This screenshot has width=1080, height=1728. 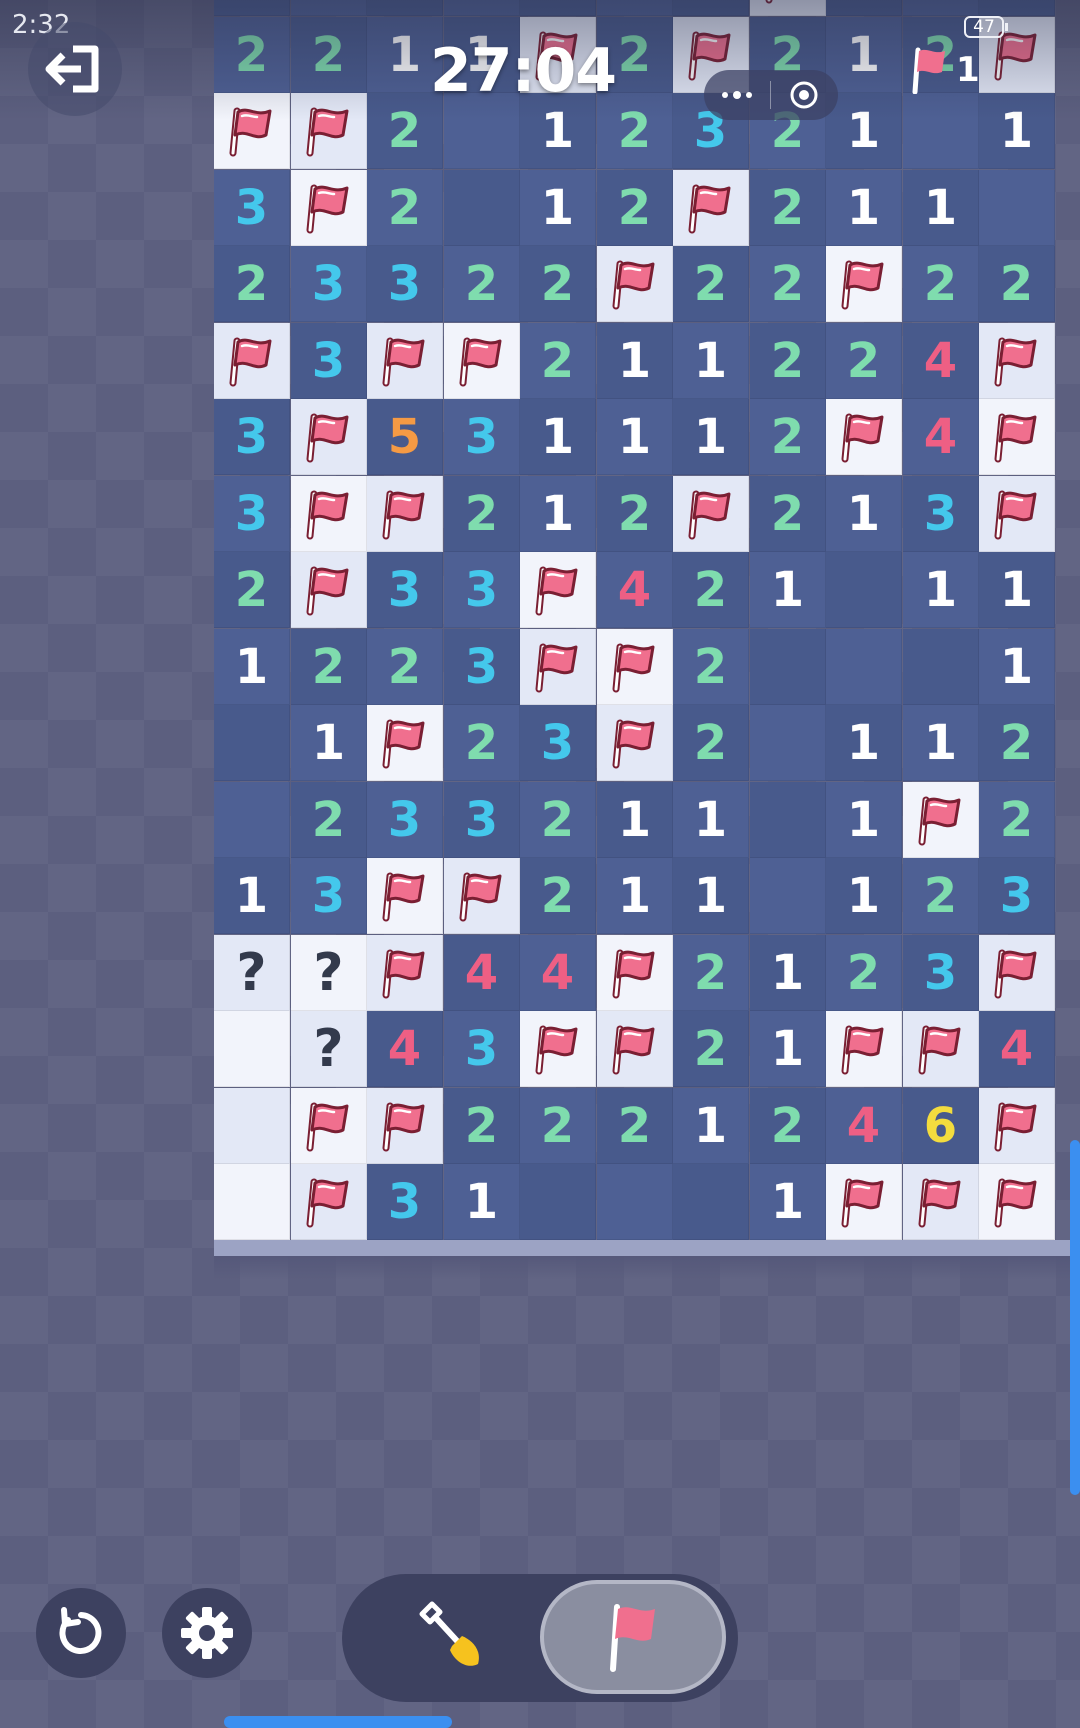 What do you see at coordinates (405, 437) in the screenshot?
I see `number-cell: 5` at bounding box center [405, 437].